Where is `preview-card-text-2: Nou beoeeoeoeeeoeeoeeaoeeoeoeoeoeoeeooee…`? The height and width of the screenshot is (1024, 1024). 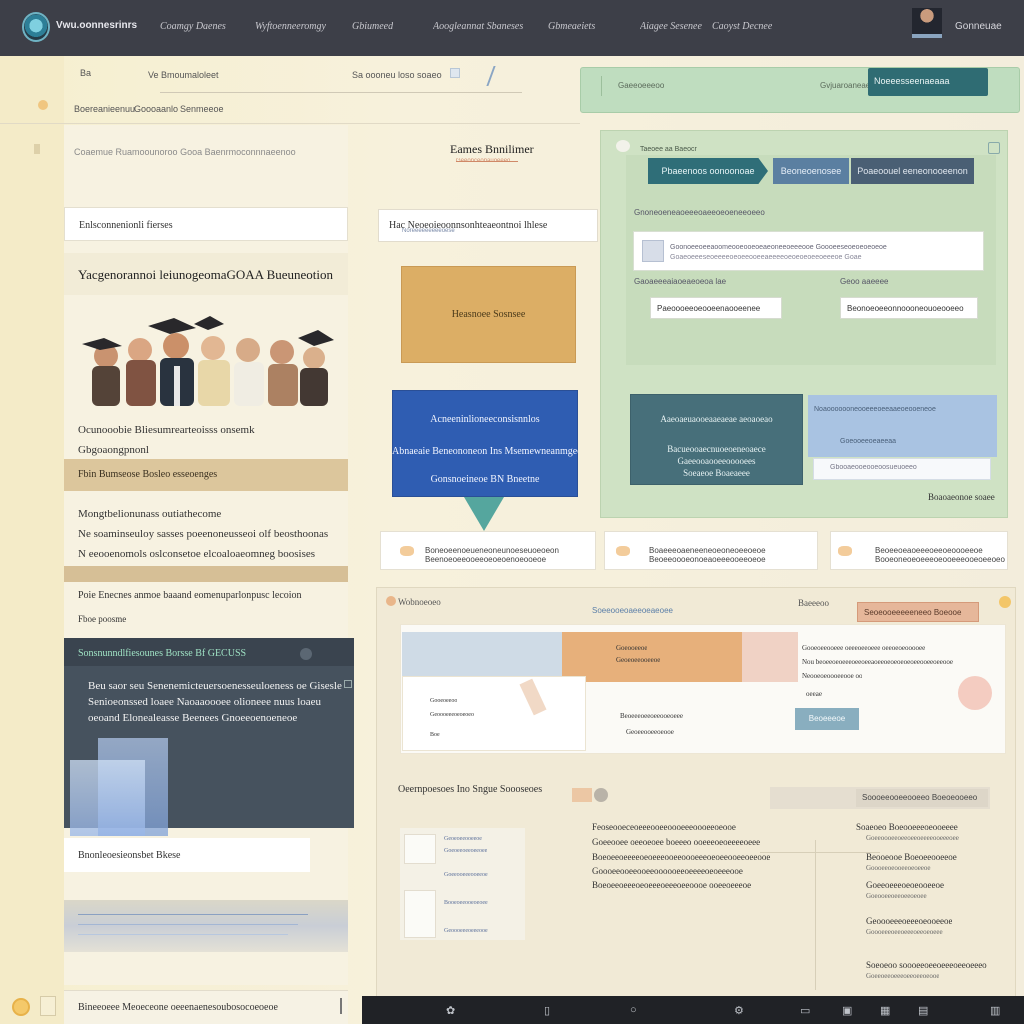 preview-card-text-2: Nou beoeeoeoeeeoeeoeeaoeeoeoeoeoeoeeooee… is located at coordinates (877, 662).